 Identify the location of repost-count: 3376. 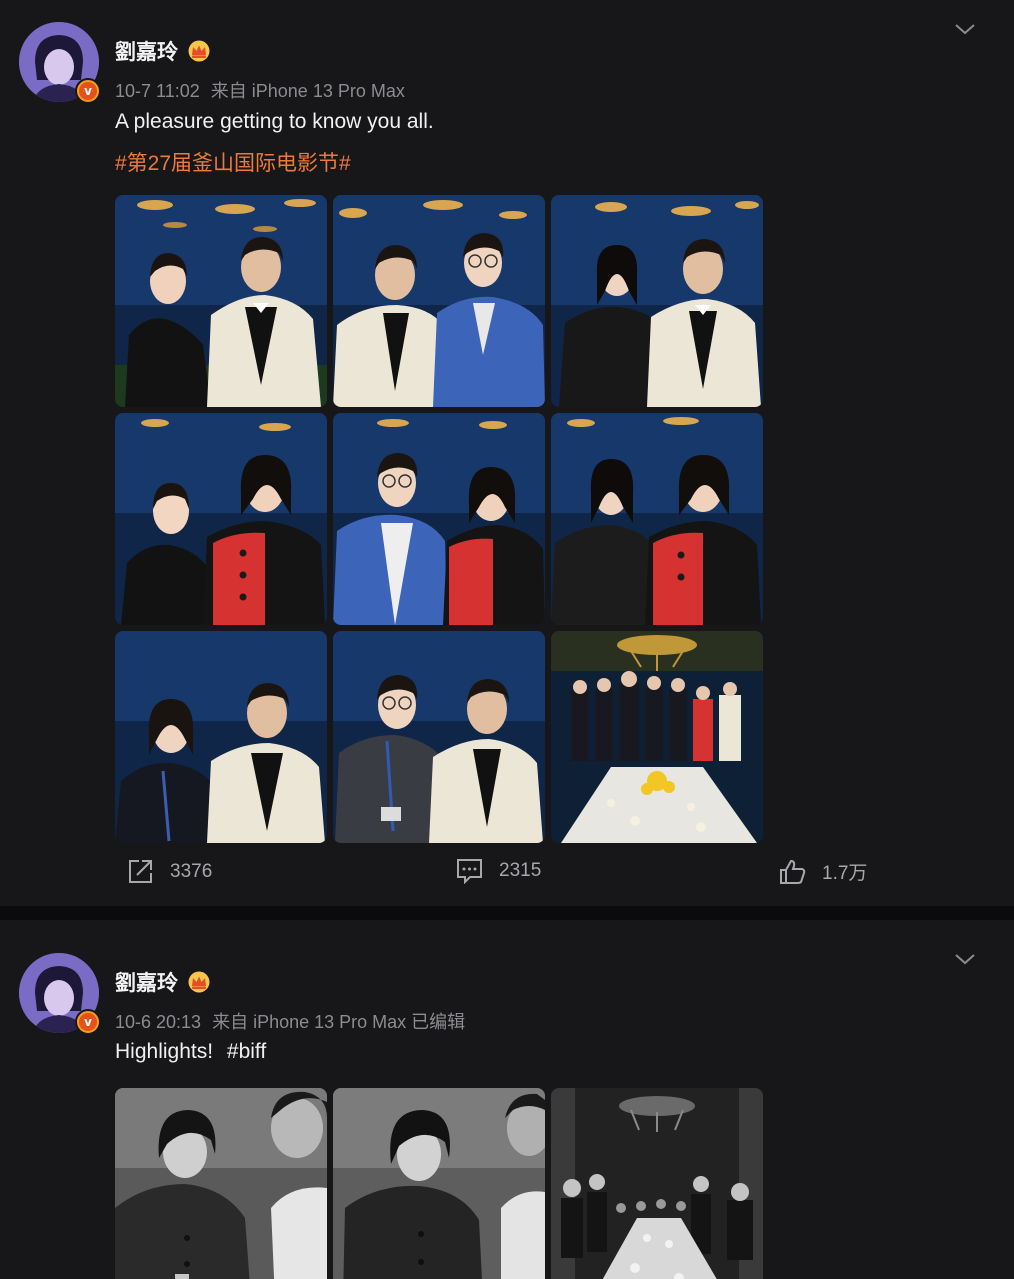
(191, 871).